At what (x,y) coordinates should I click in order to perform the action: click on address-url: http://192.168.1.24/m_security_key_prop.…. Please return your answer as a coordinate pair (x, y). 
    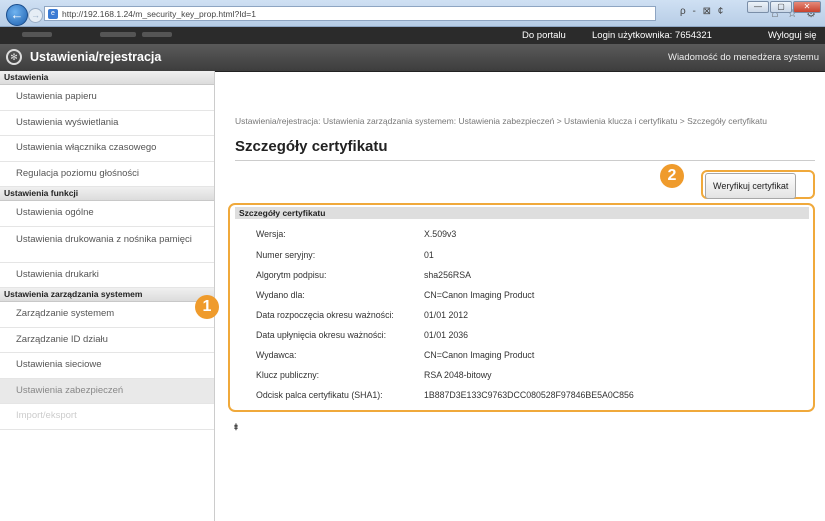
    Looking at the image, I should click on (159, 14).